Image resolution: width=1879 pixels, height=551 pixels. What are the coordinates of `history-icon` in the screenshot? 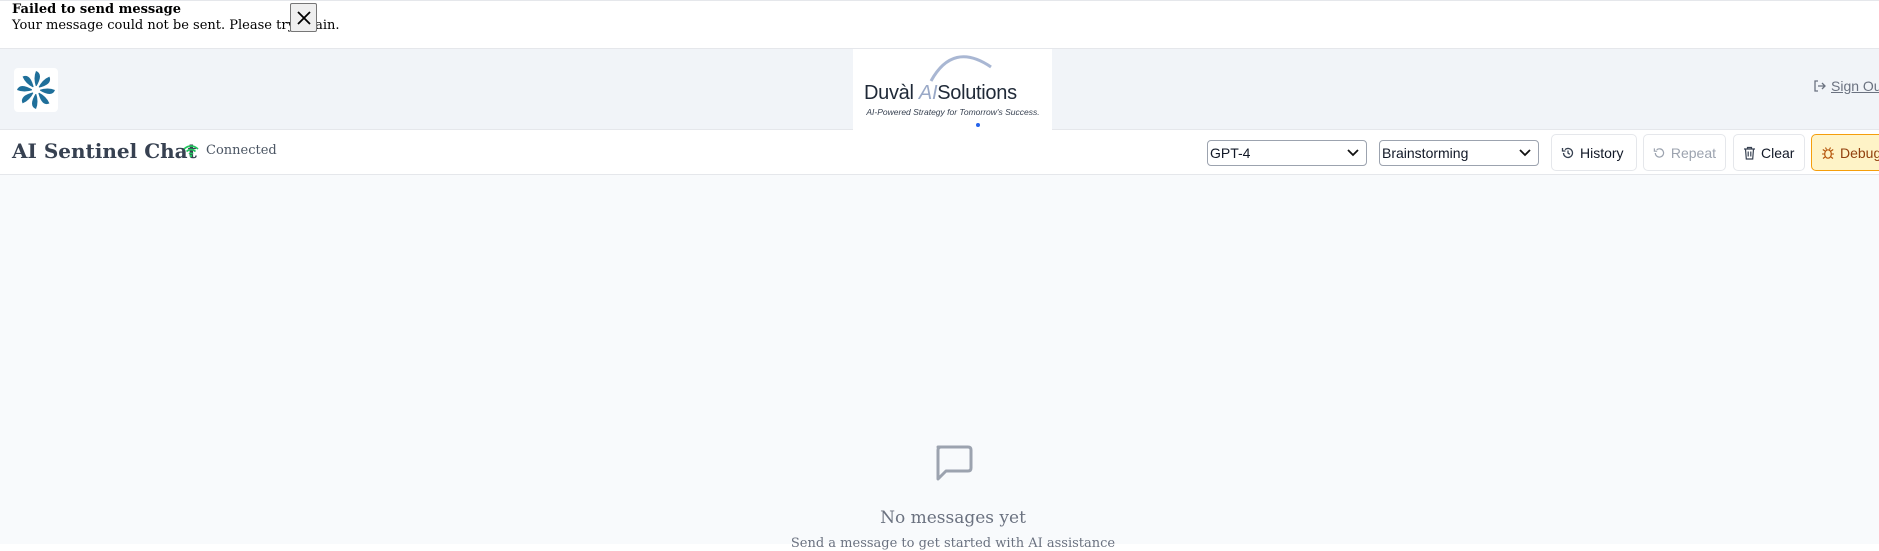 It's located at (1567, 152).